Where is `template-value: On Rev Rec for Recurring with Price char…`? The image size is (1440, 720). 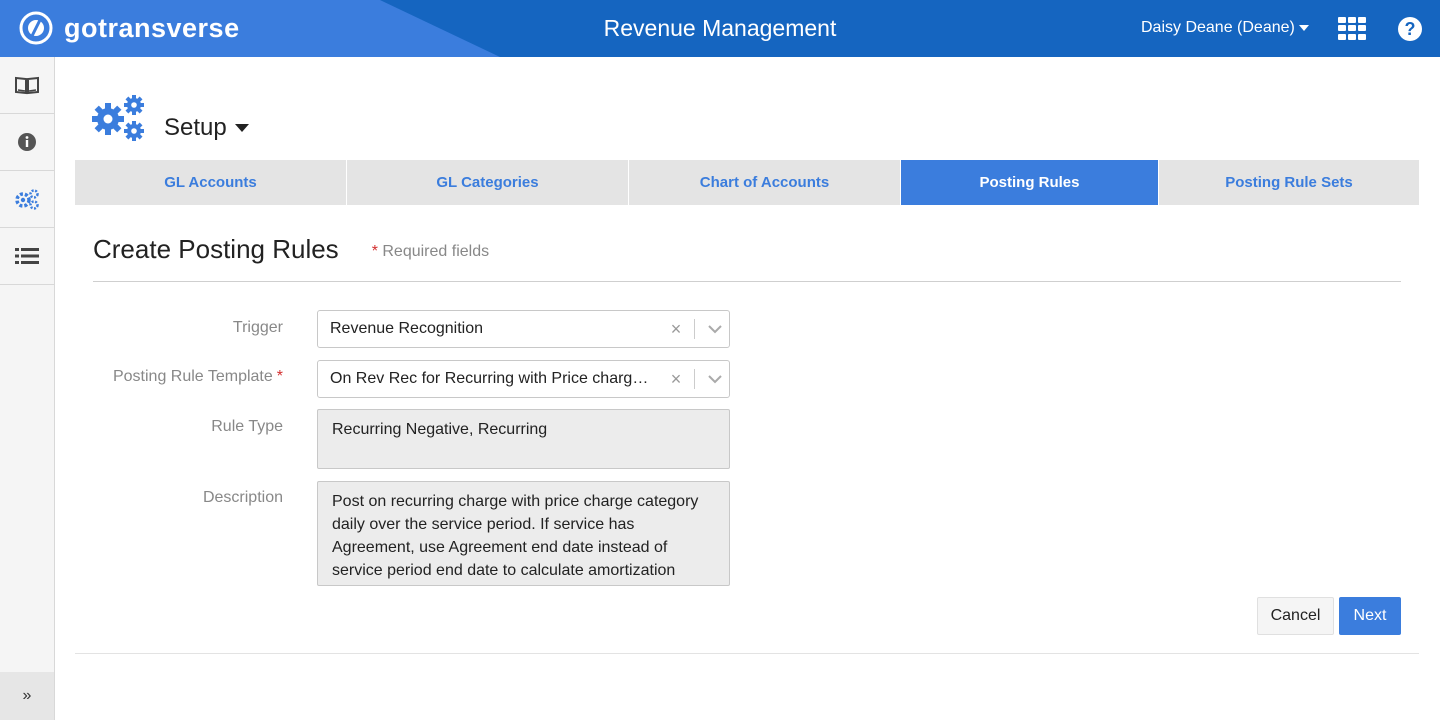 template-value: On Rev Rec for Recurring with Price char… is located at coordinates (497, 378).